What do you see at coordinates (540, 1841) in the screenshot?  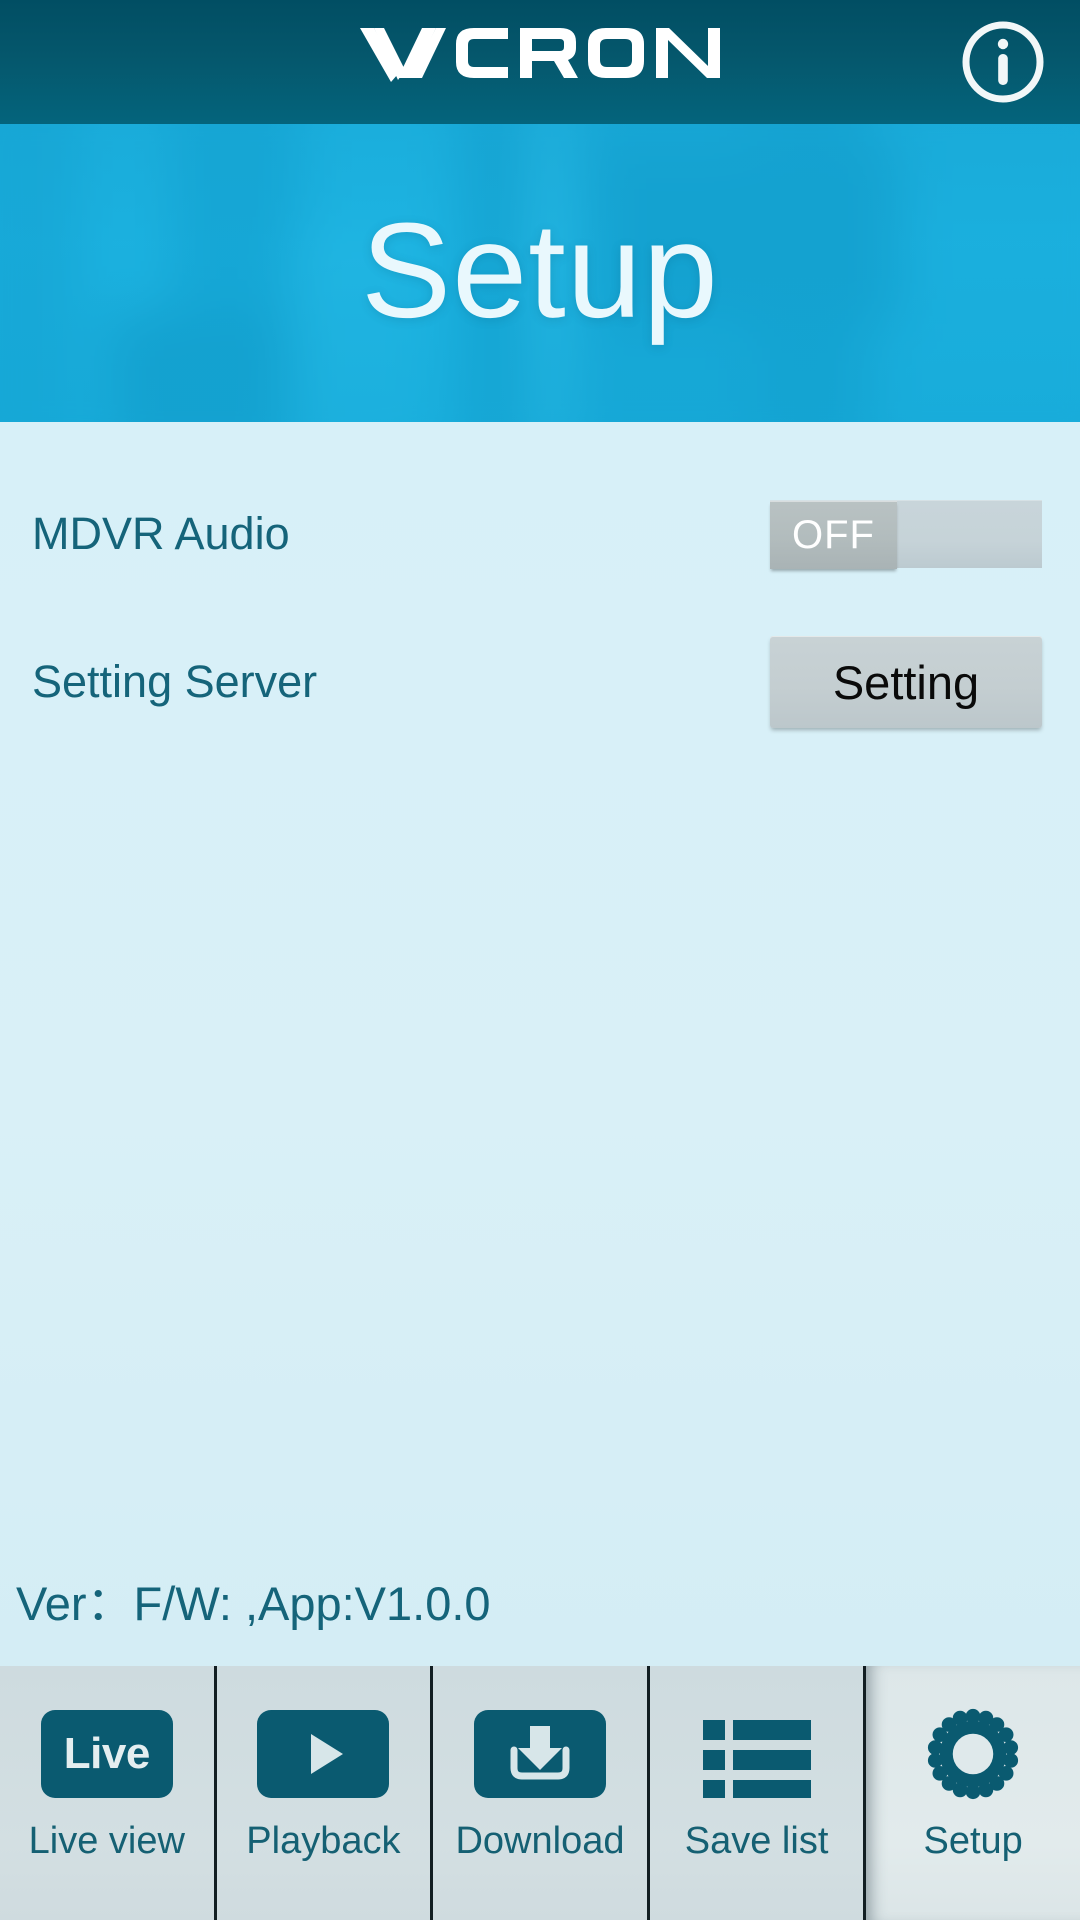 I see `nav-label: Download` at bounding box center [540, 1841].